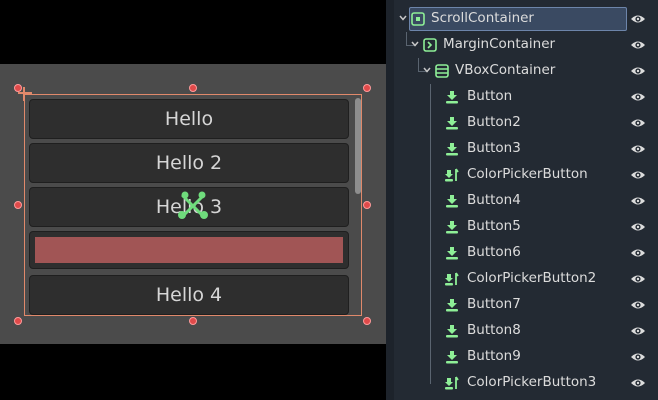 Image resolution: width=658 pixels, height=400 pixels. I want to click on resize-handle-bottom, so click(193, 321).